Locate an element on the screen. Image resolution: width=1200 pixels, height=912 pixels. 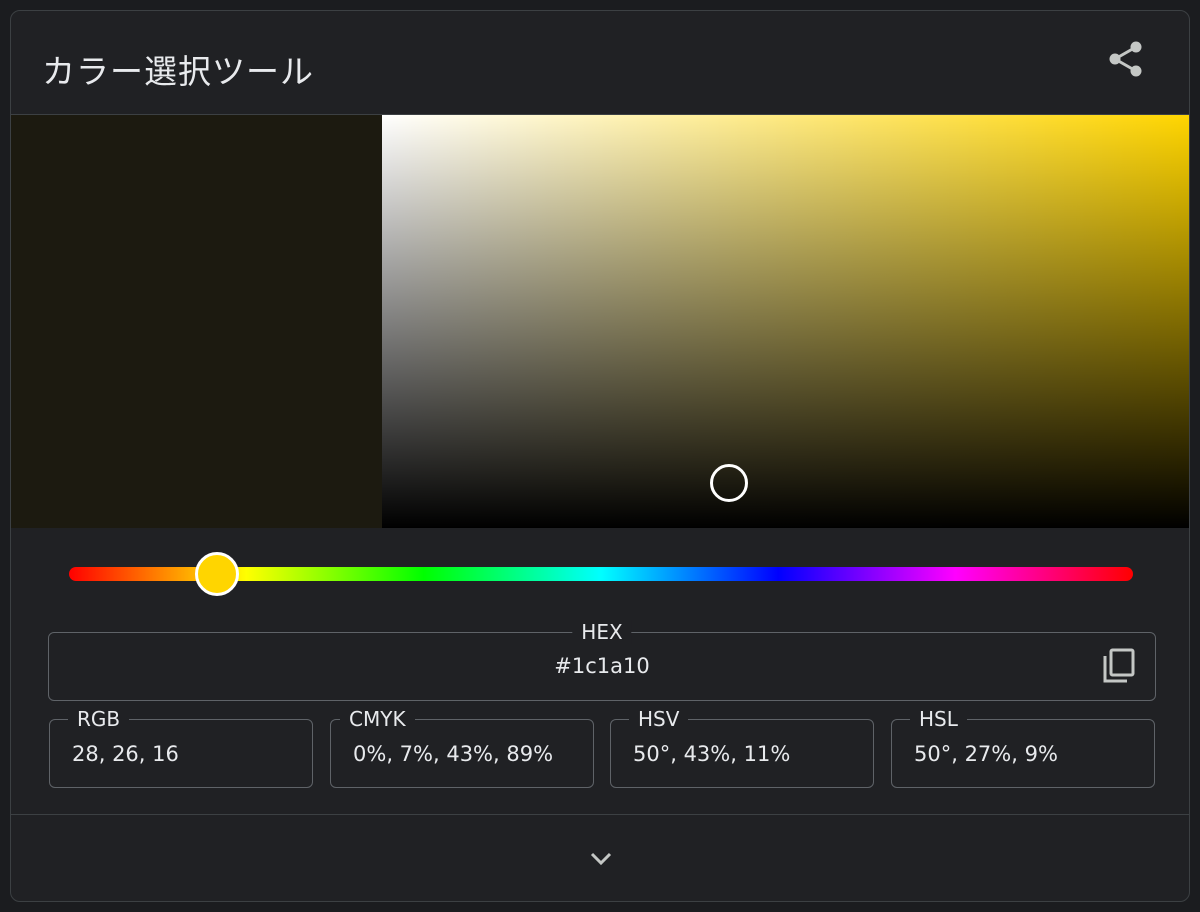
page-title: カラー選択ツール is located at coordinates (178, 71).